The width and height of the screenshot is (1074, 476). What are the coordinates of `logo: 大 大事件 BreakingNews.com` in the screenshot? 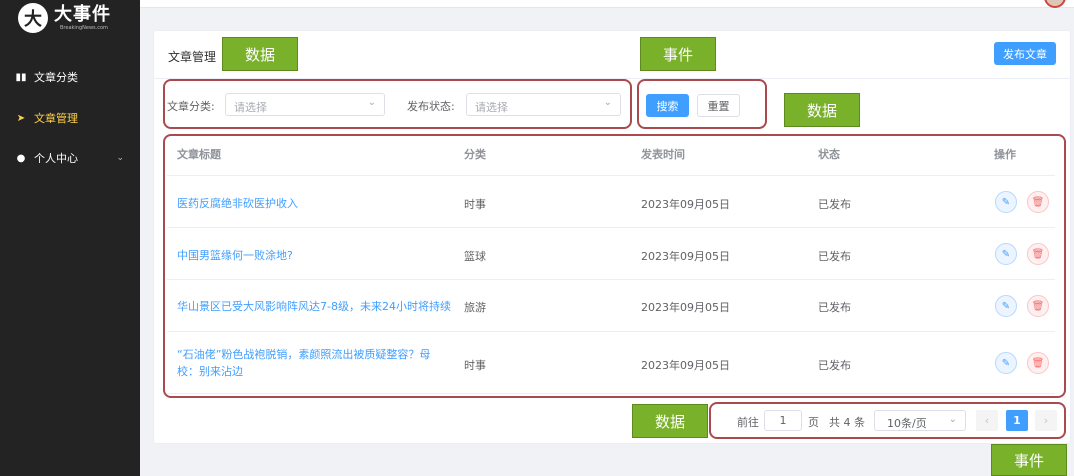 It's located at (64, 18).